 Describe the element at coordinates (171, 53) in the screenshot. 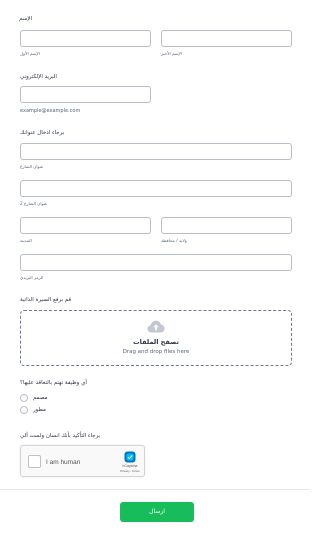

I see `last-name-sublabel: الإسم الأخير` at that location.